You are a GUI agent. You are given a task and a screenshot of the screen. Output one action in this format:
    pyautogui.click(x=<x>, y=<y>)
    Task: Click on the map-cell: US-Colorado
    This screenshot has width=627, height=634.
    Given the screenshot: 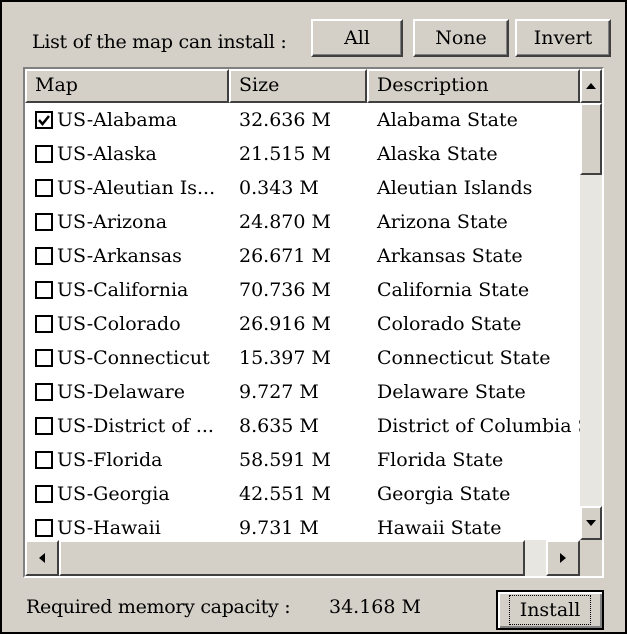 What is the action you would take?
    pyautogui.click(x=127, y=324)
    